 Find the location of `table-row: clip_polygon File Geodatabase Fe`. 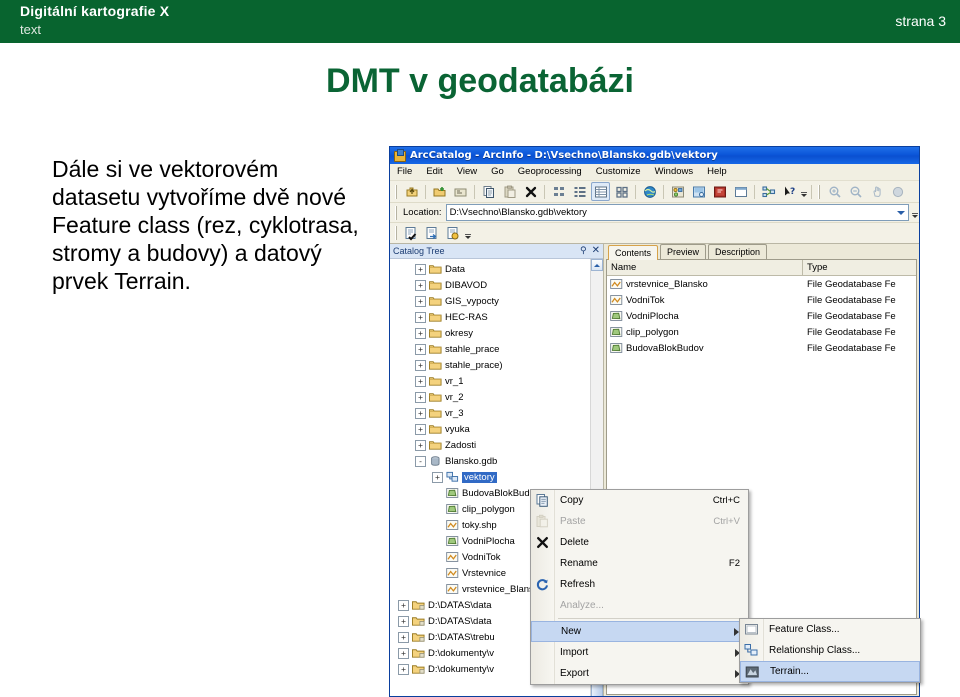

table-row: clip_polygon File Geodatabase Fe is located at coordinates (761, 332).